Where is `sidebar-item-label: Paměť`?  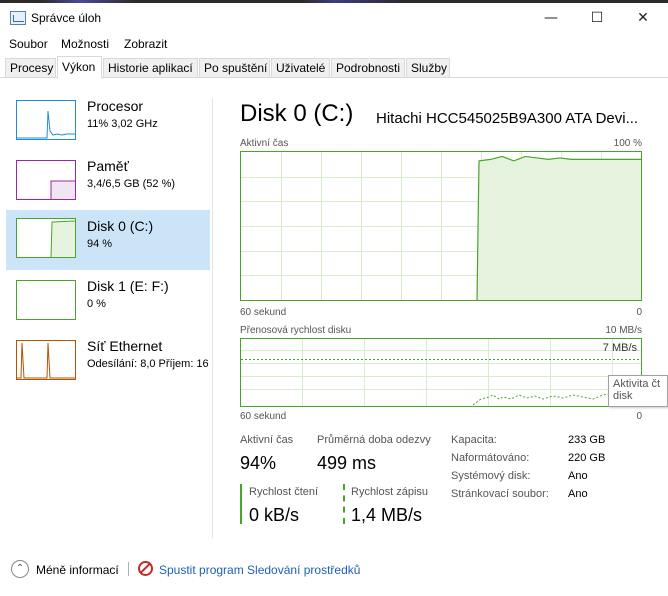 sidebar-item-label: Paměť is located at coordinates (108, 166).